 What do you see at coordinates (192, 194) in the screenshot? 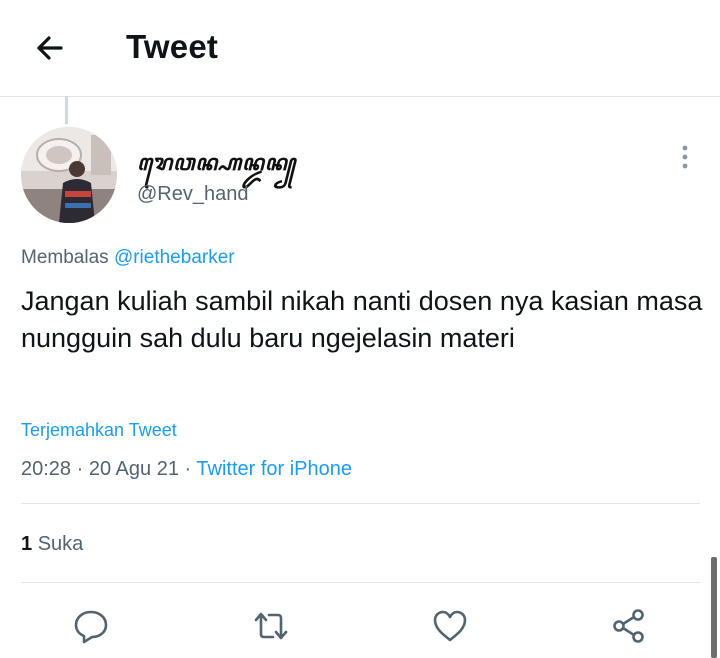
I see `author-handle: @Rev_hand` at bounding box center [192, 194].